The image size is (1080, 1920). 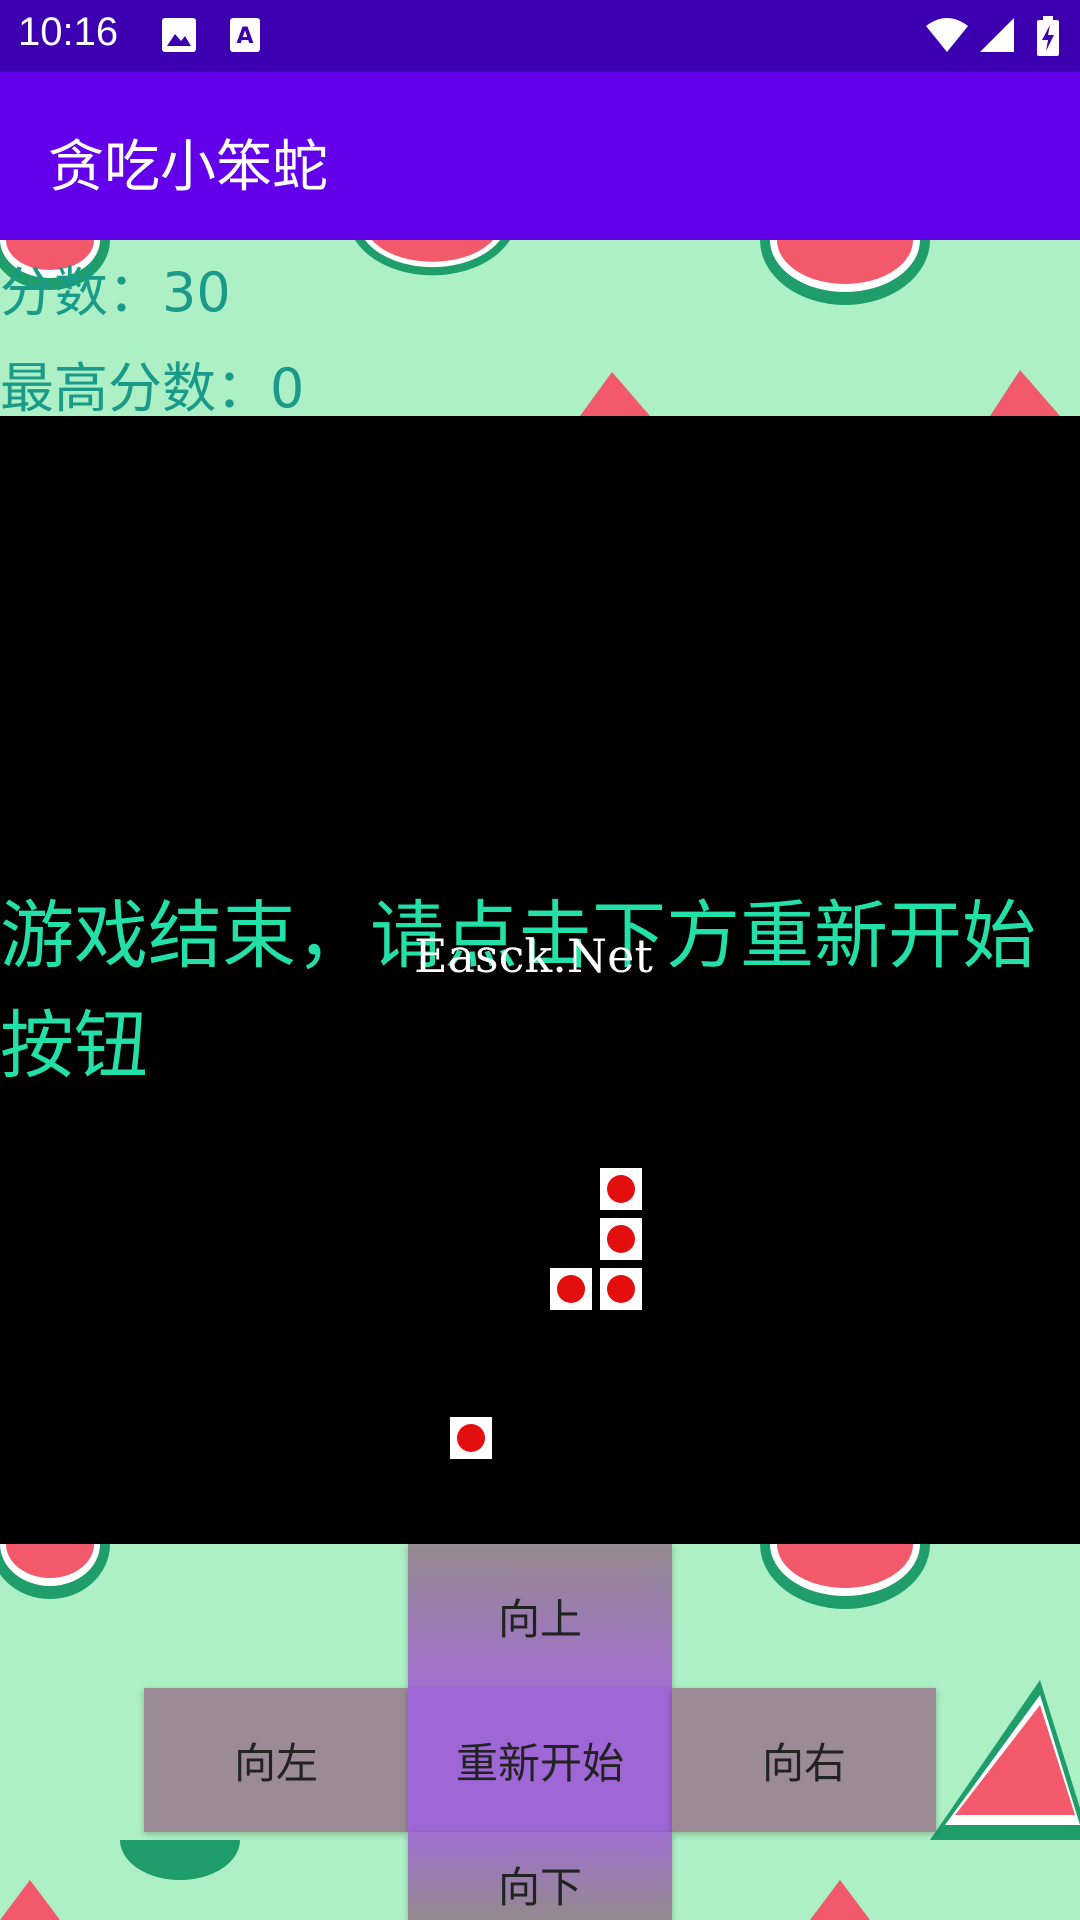 What do you see at coordinates (540, 1876) in the screenshot?
I see `down-button: 向下` at bounding box center [540, 1876].